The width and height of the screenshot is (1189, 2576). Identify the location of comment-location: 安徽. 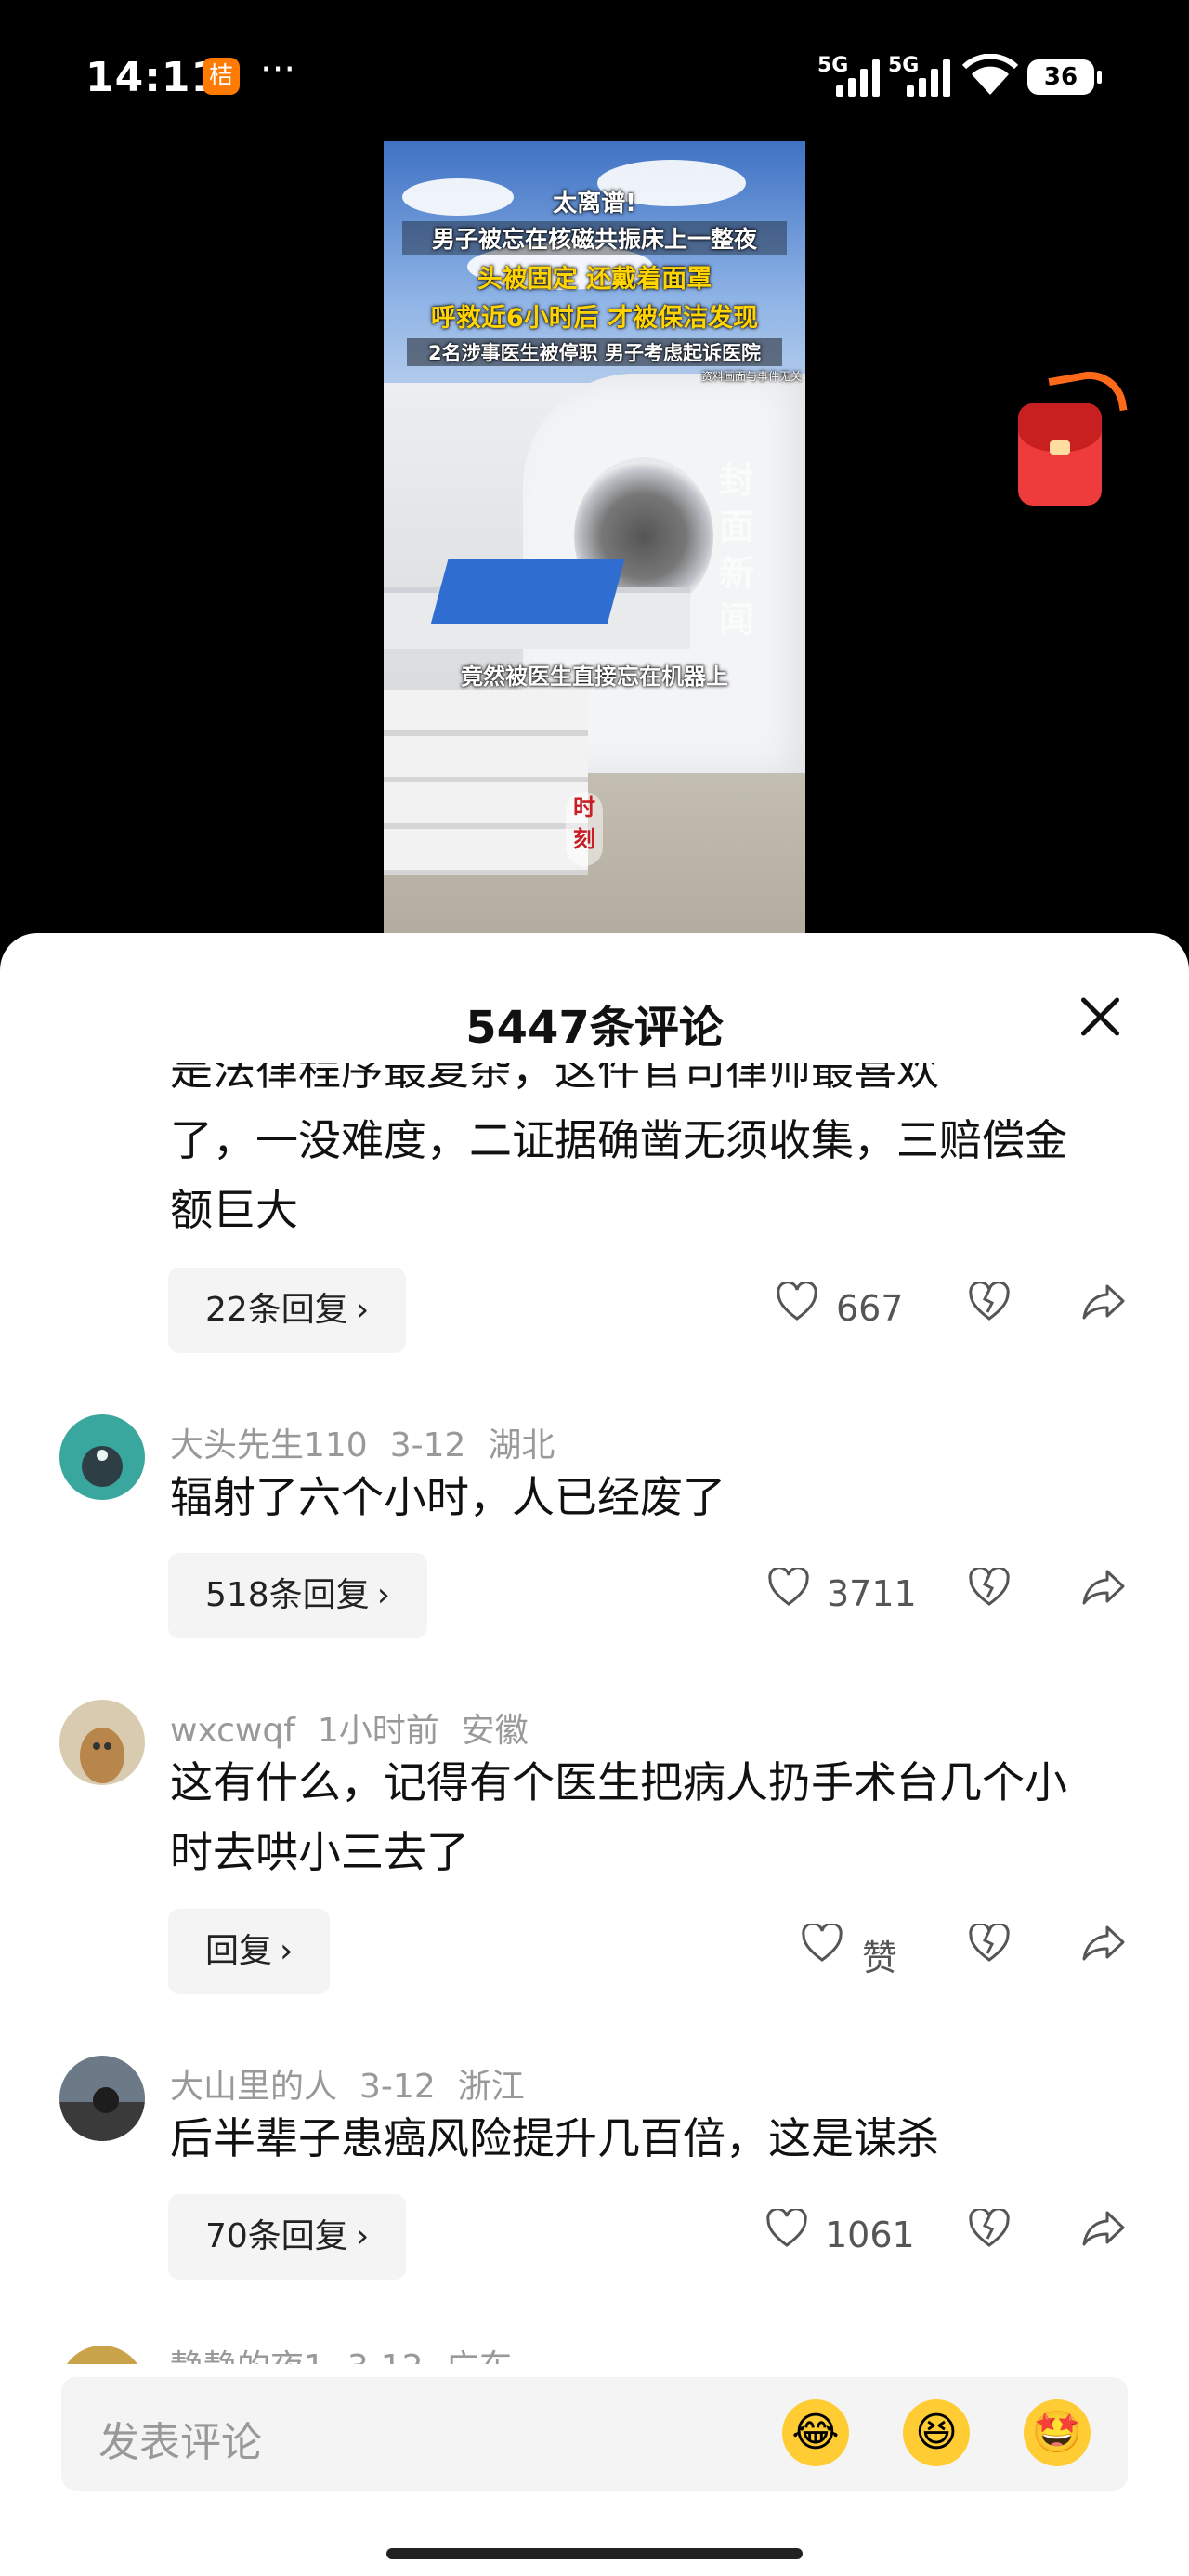
(495, 1731).